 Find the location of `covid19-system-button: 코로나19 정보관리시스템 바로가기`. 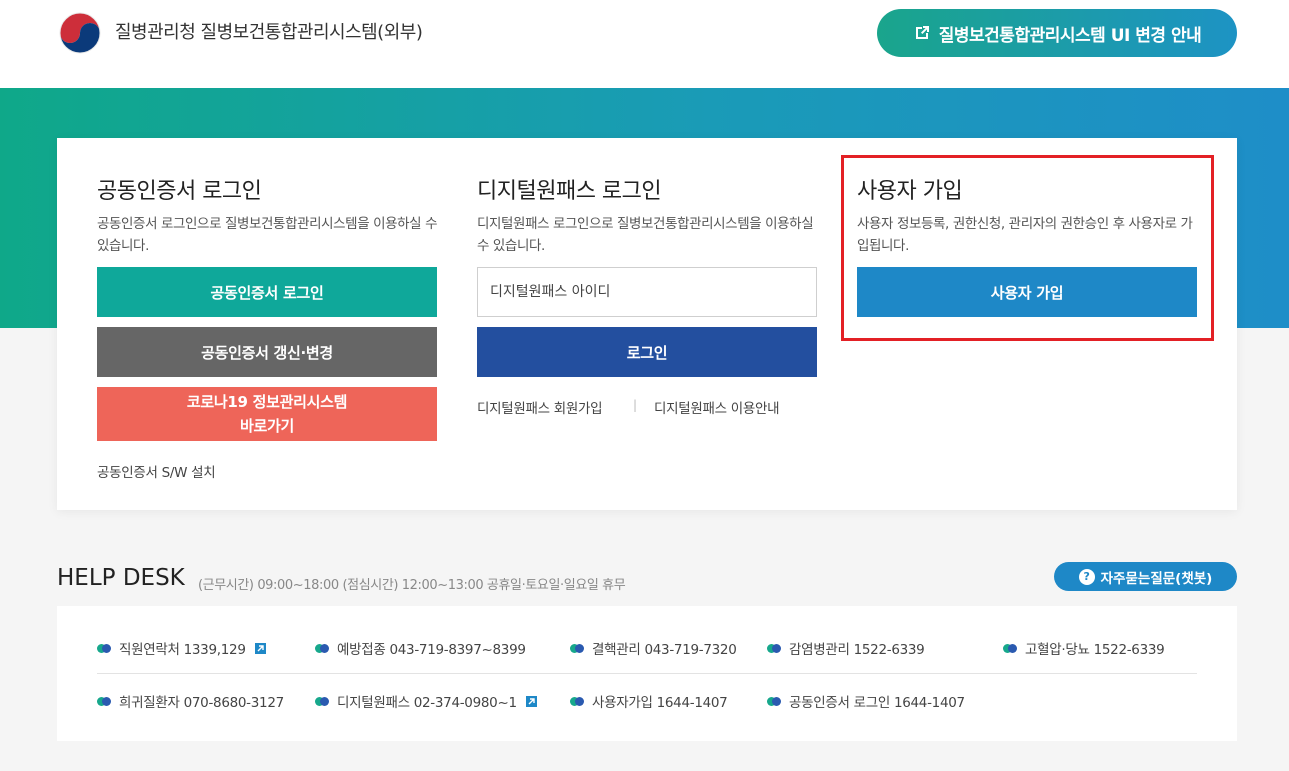

covid19-system-button: 코로나19 정보관리시스템 바로가기 is located at coordinates (267, 414).